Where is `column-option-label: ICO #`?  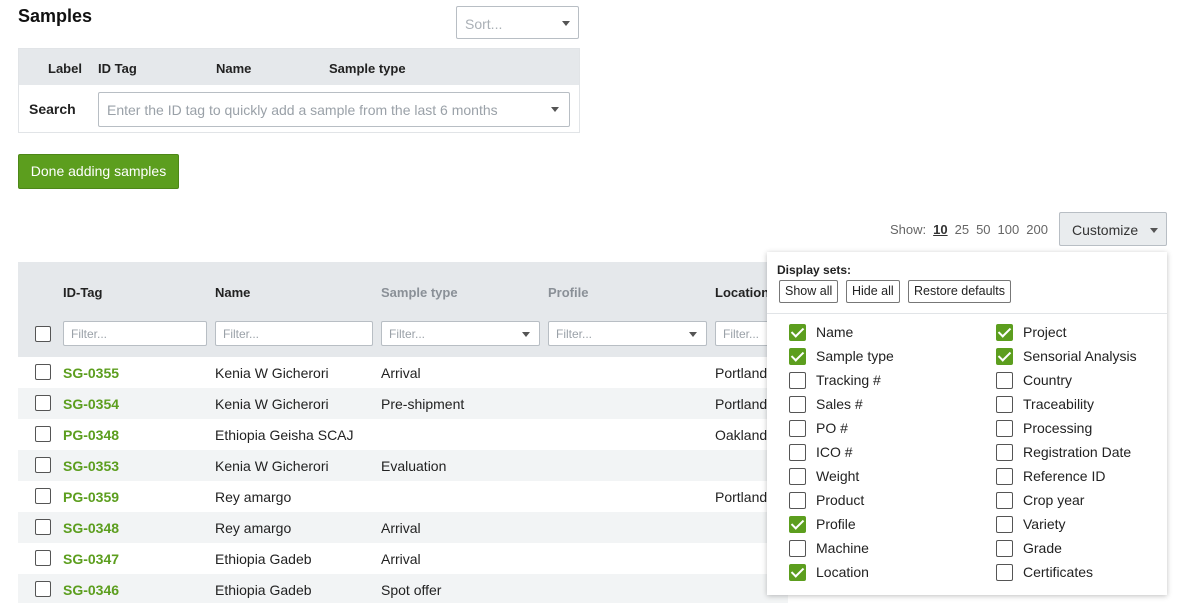
column-option-label: ICO # is located at coordinates (834, 452).